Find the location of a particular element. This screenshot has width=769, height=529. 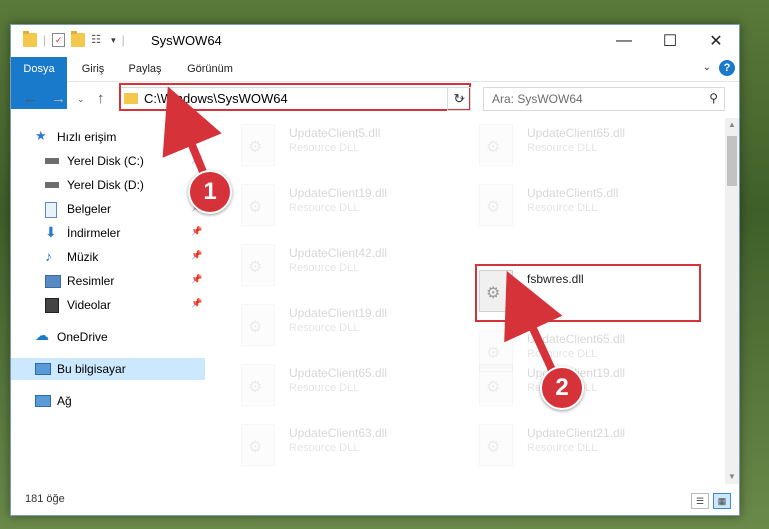

ribbon: Dosya Giriş Paylaş Görünüm ⌄ ? is located at coordinates (375, 83).